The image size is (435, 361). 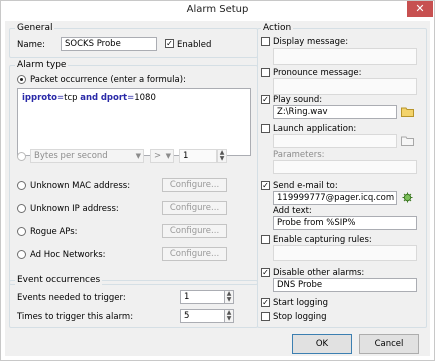 What do you see at coordinates (265, 272) in the screenshot?
I see `disable-other-alarms-checkbox: ✓` at bounding box center [265, 272].